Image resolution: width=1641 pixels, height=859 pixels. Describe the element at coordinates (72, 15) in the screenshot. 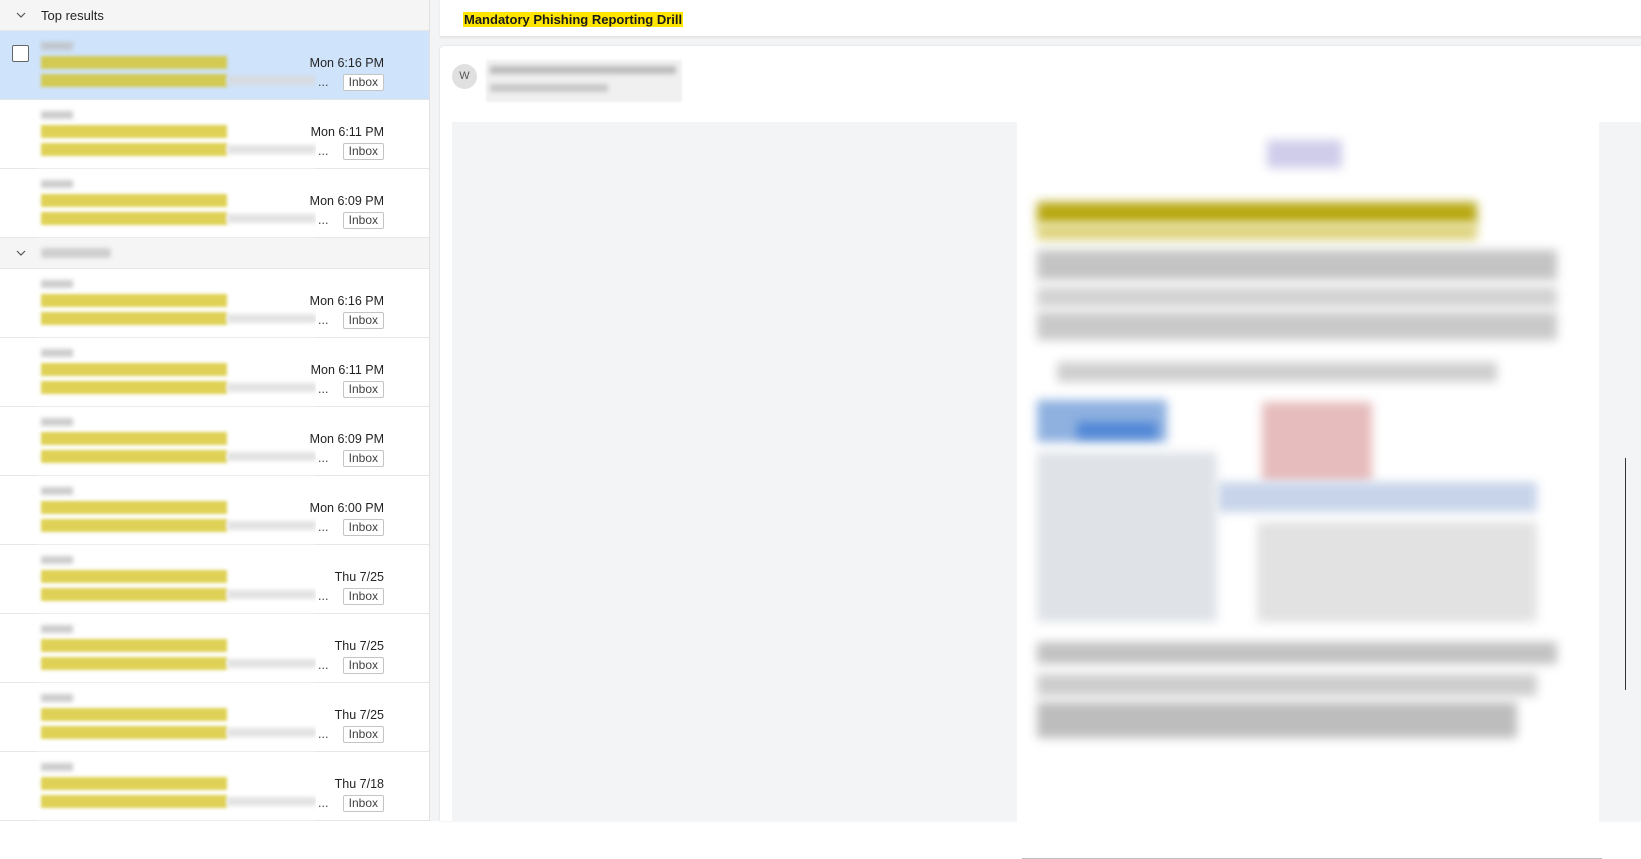

I see `group-label: Top results` at that location.